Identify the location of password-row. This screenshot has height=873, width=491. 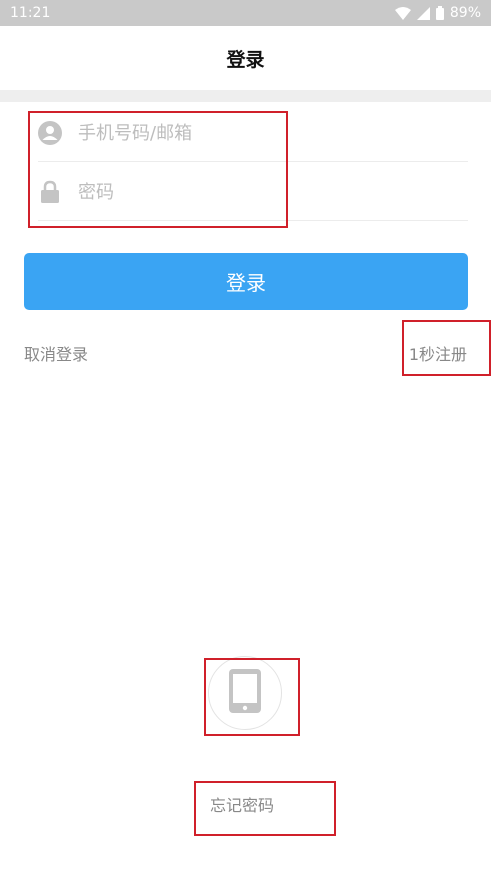
(253, 192).